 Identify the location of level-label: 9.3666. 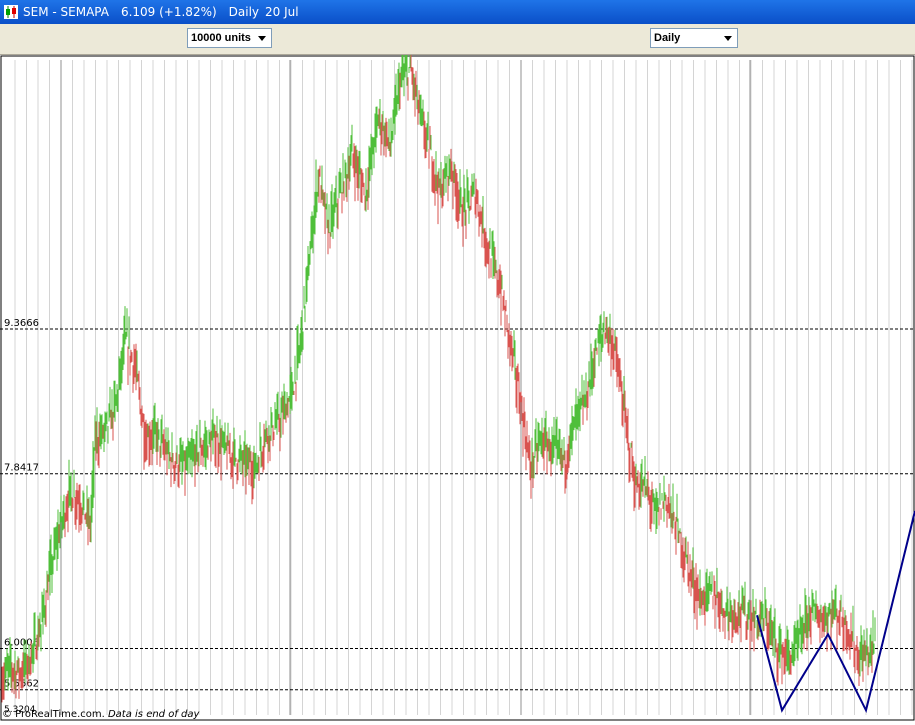
(21, 323).